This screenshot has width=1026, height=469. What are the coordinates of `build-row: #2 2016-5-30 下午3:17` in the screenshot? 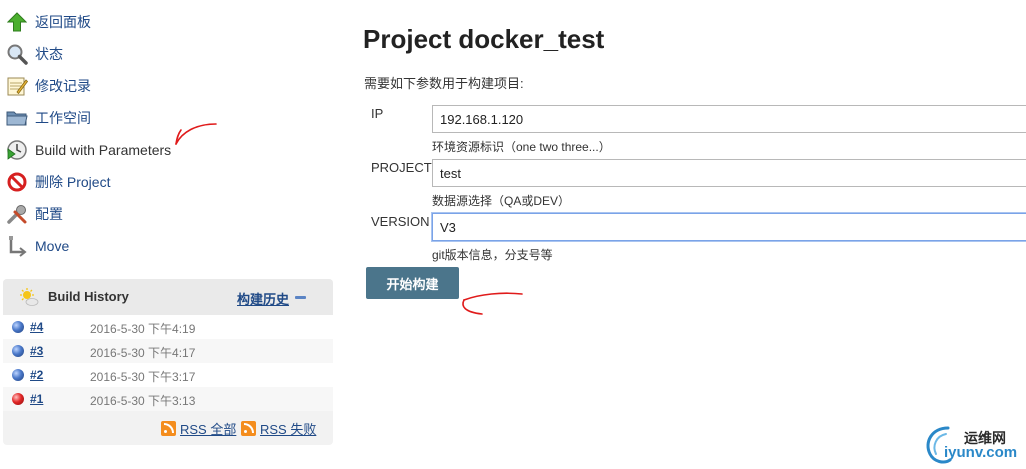 It's located at (168, 375).